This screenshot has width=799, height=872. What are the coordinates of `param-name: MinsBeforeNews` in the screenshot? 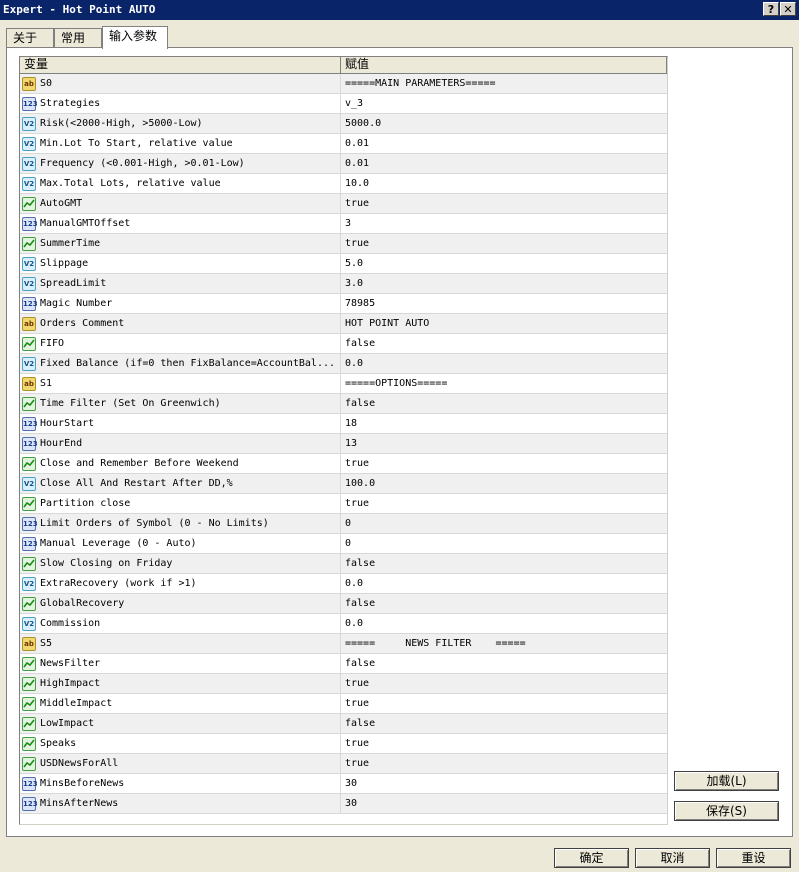 It's located at (82, 783).